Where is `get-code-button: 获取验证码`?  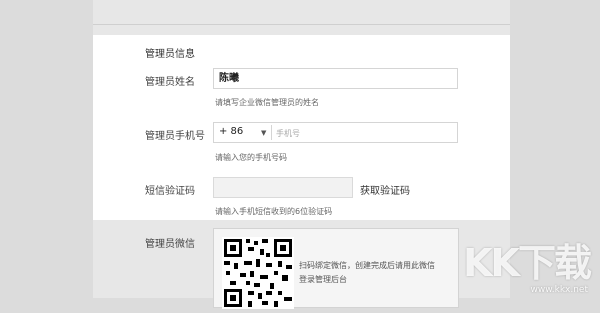 get-code-button: 获取验证码 is located at coordinates (385, 189).